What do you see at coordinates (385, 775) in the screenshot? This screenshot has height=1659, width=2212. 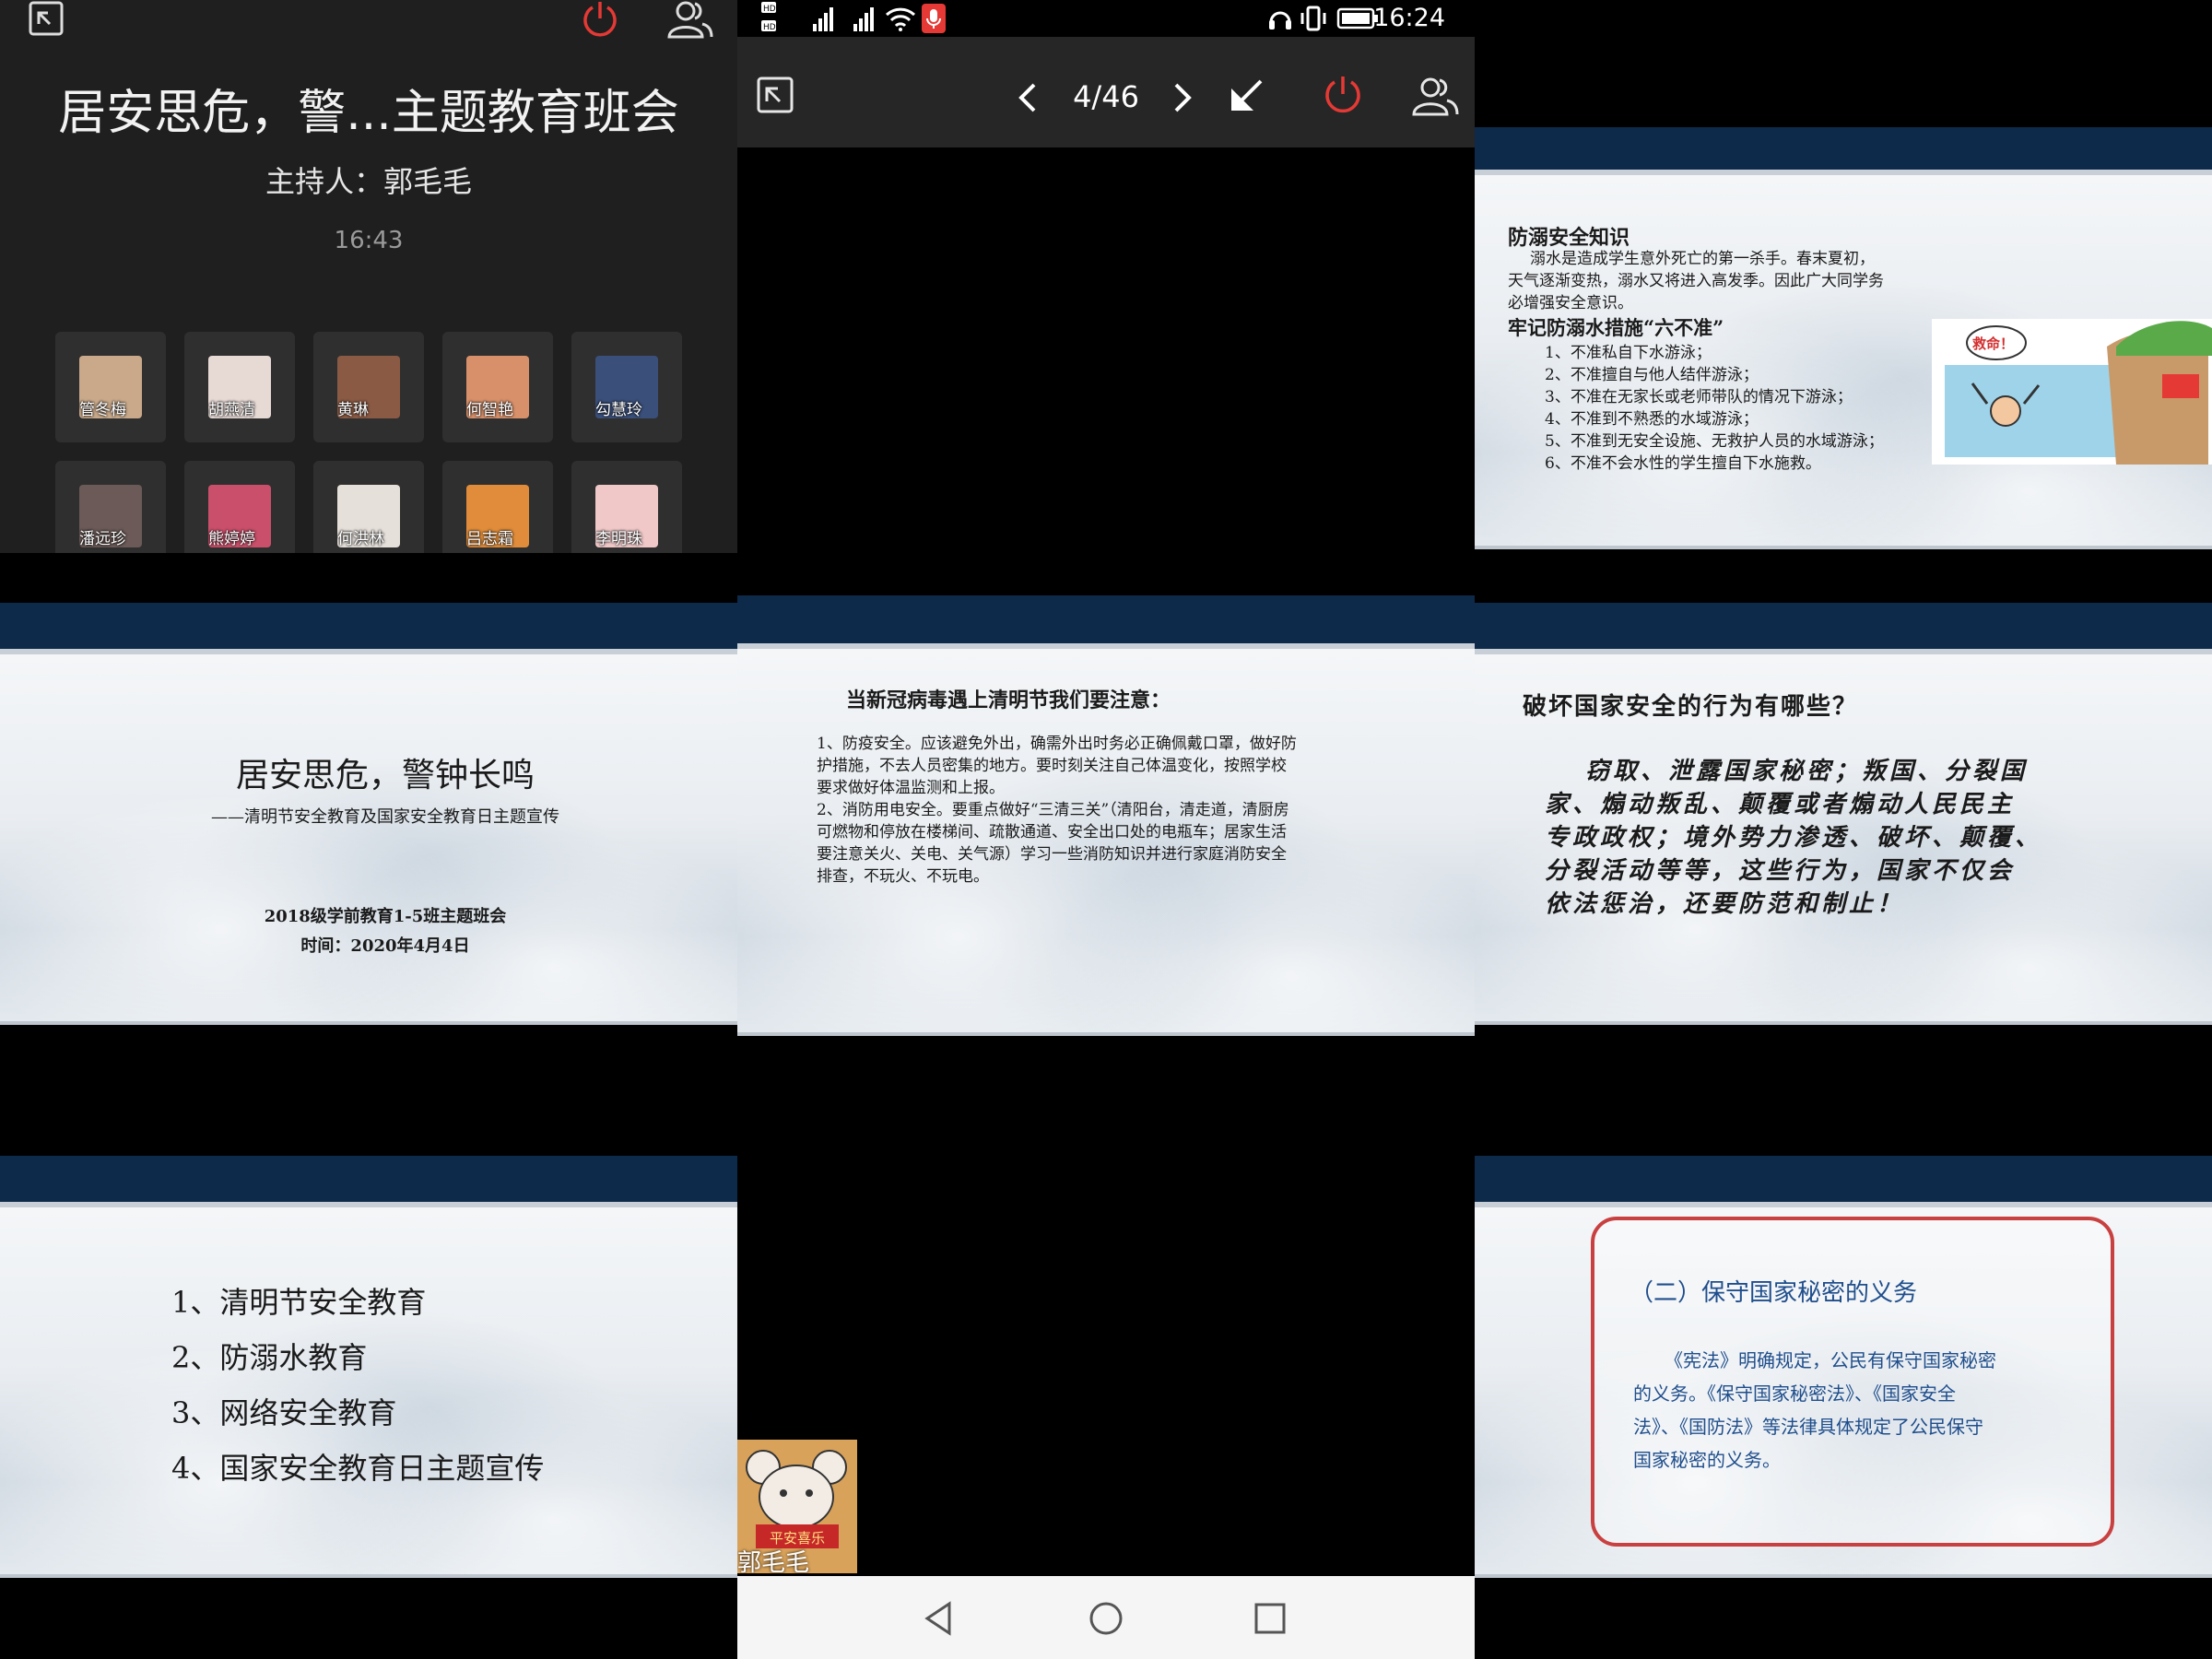 I see `slide-title: 居安思危，警钟长鸣` at bounding box center [385, 775].